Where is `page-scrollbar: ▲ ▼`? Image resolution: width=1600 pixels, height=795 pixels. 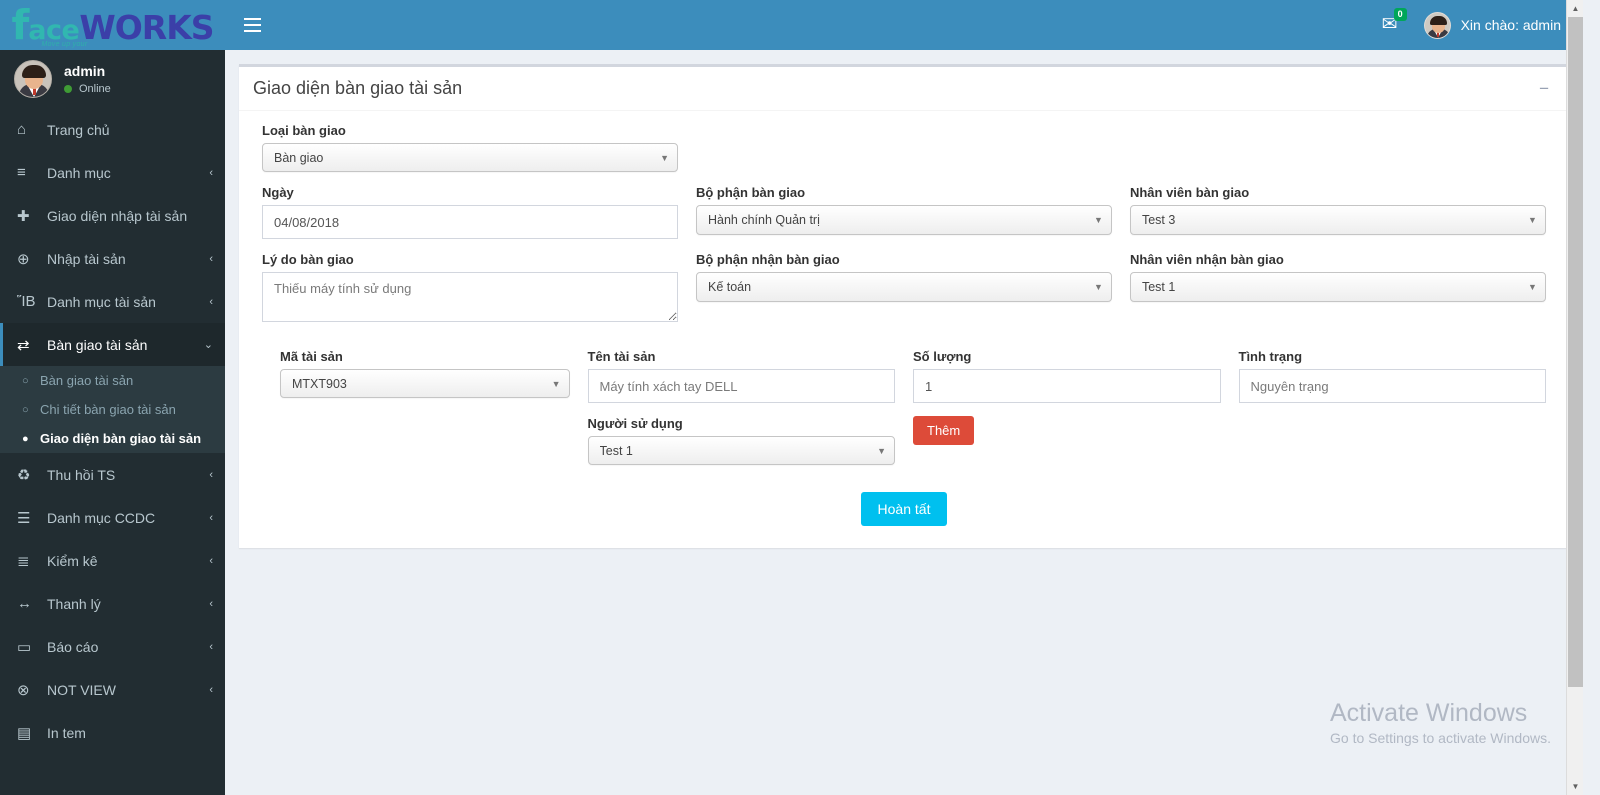
page-scrollbar: ▲ ▼ is located at coordinates (1574, 397).